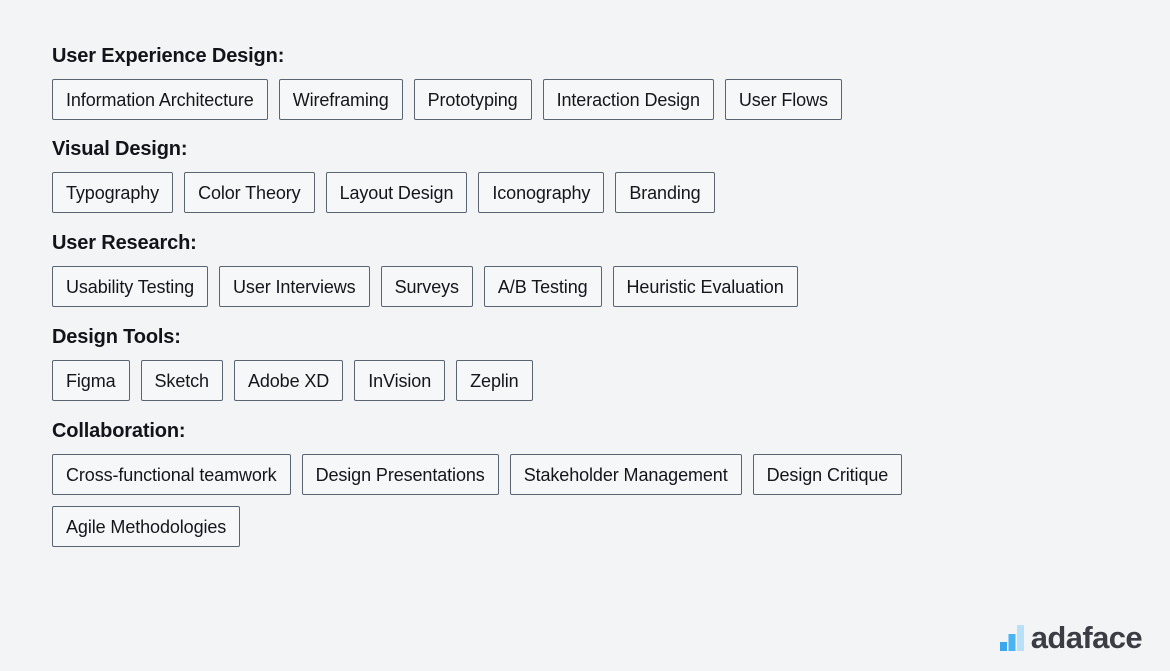 The image size is (1170, 671). Describe the element at coordinates (426, 286) in the screenshot. I see `skill-tag: Surveys` at that location.